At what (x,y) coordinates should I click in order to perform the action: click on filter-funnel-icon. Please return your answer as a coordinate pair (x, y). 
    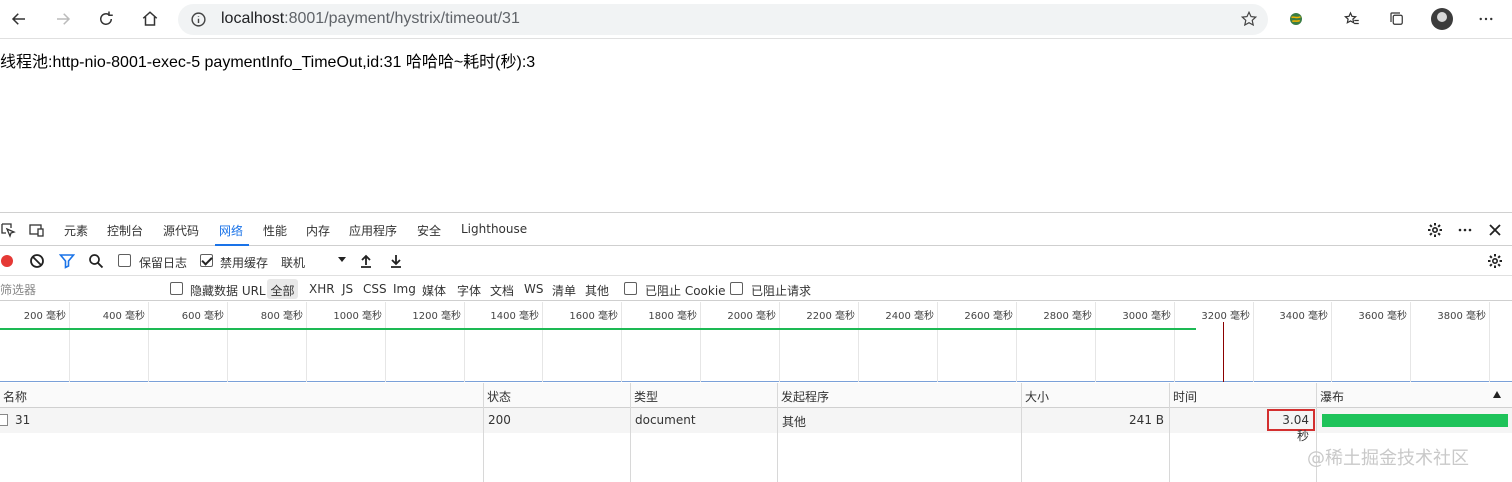
    Looking at the image, I should click on (67, 261).